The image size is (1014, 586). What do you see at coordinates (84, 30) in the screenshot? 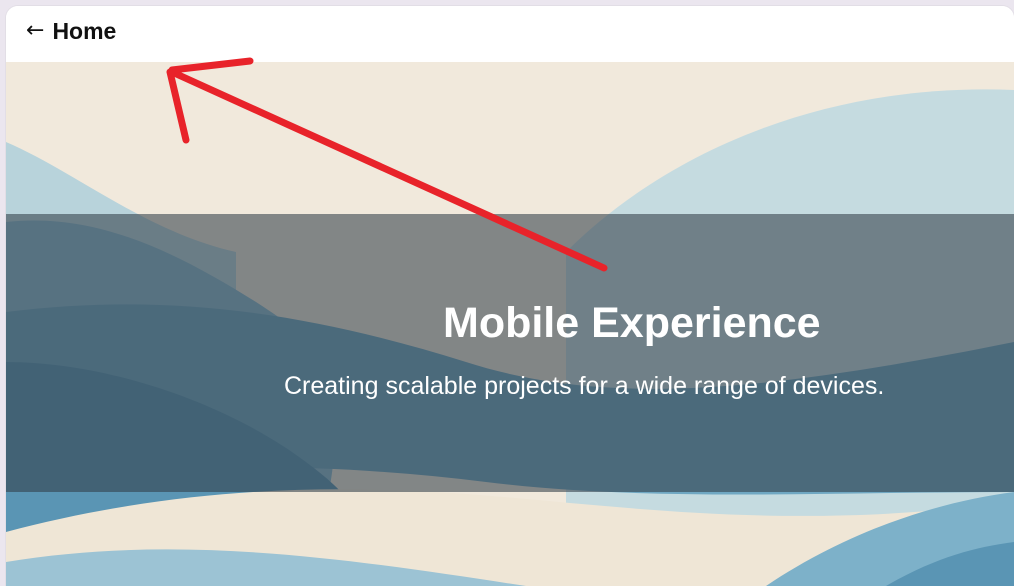
I see `home-link-label: Home` at bounding box center [84, 30].